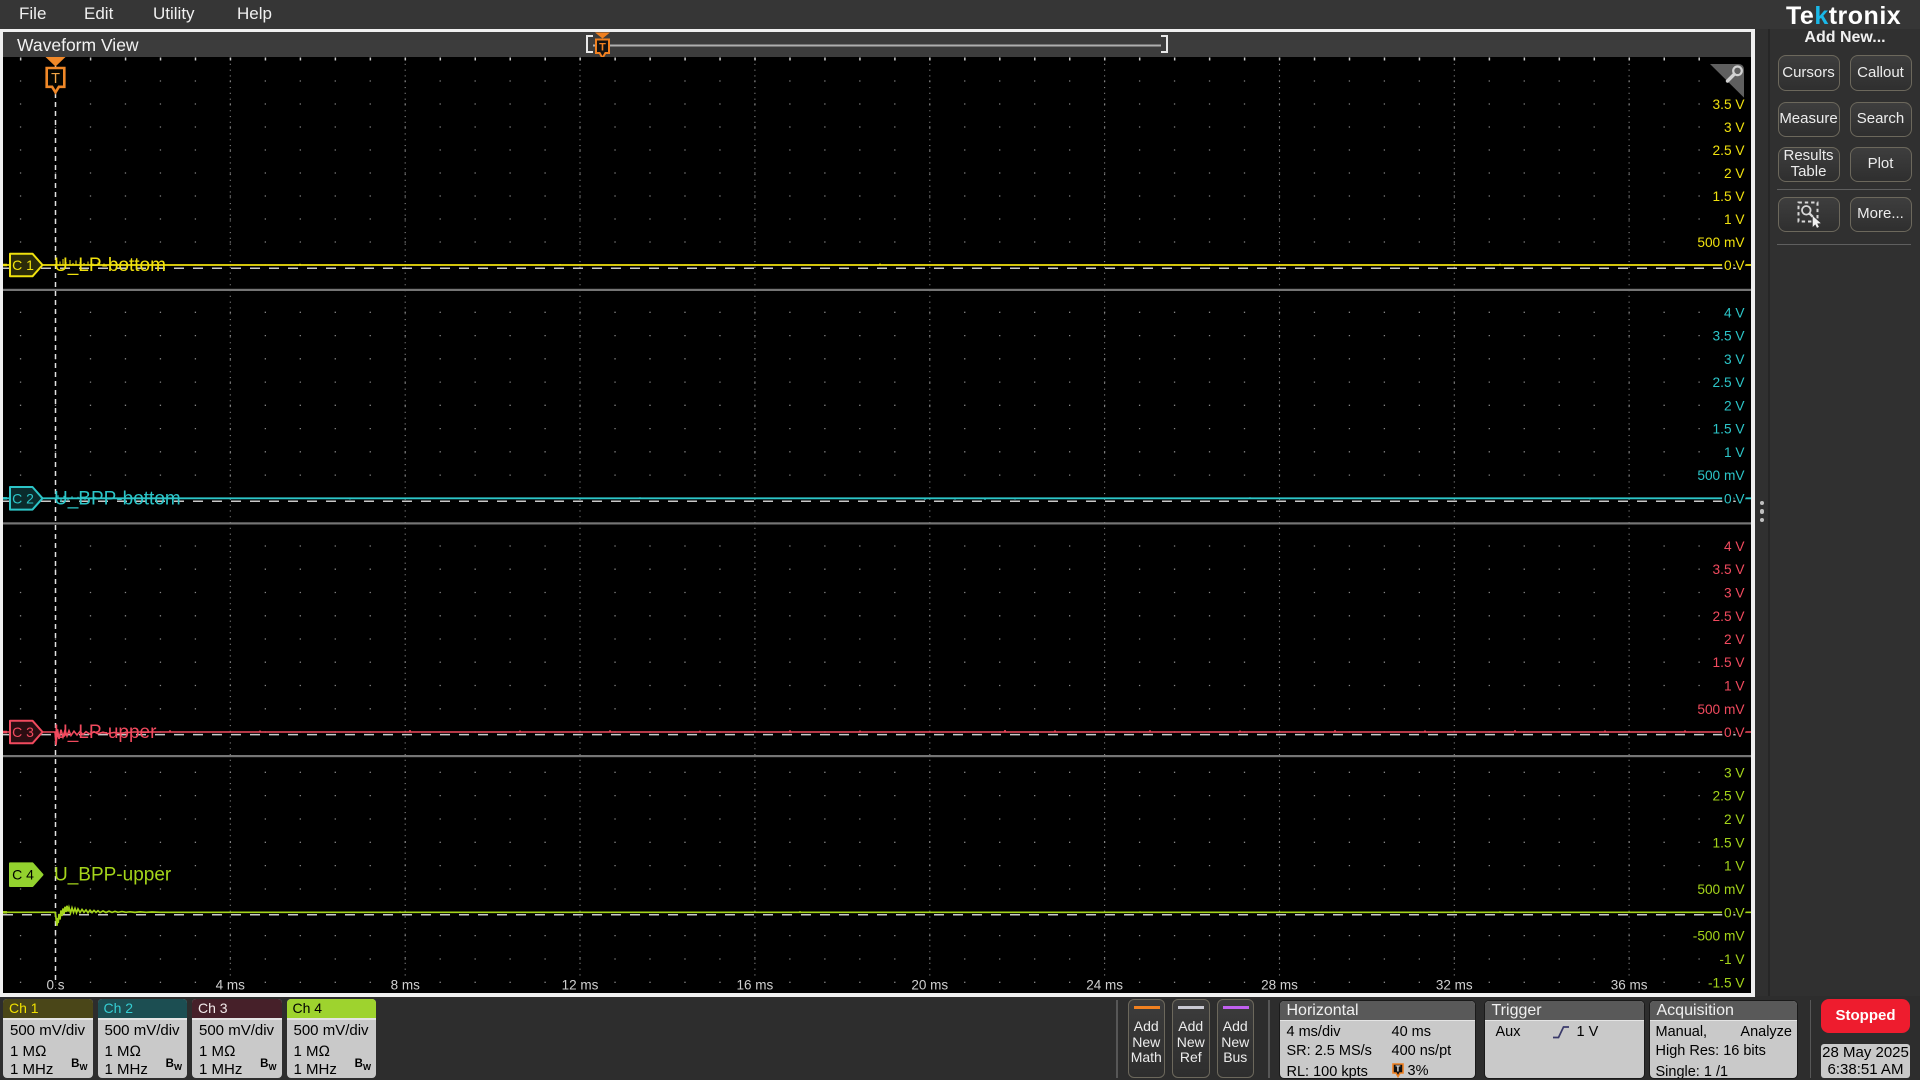  I want to click on svg-text: U_BPP-upper, so click(113, 875).